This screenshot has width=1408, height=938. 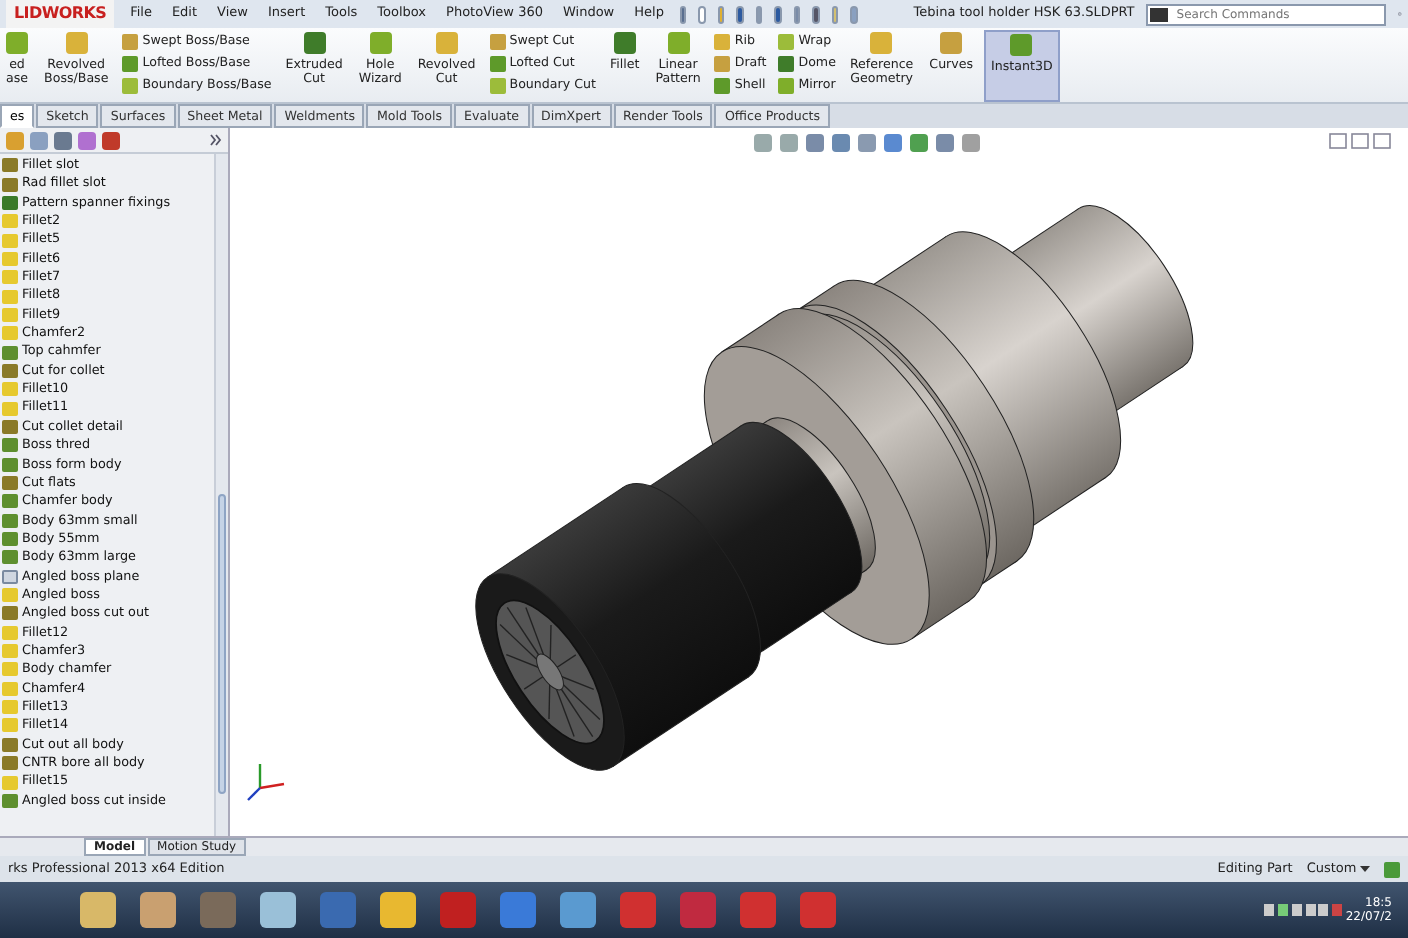 What do you see at coordinates (266, 782) in the screenshot?
I see `axis-triad-icon` at bounding box center [266, 782].